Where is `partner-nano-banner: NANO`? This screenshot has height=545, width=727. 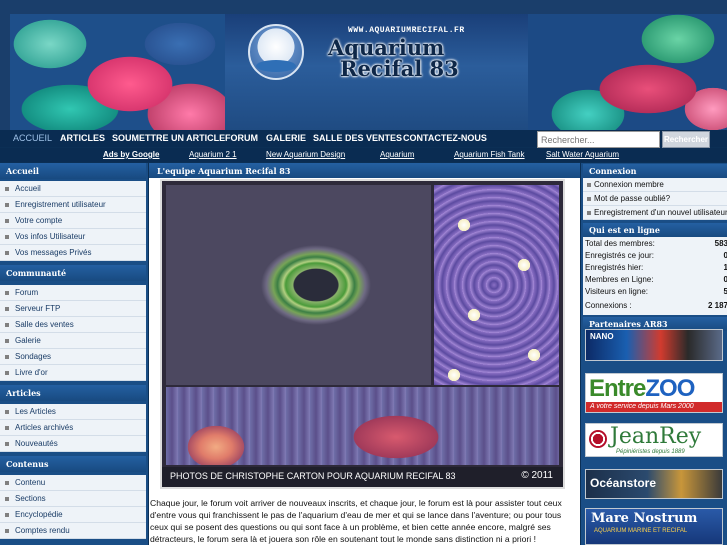 partner-nano-banner: NANO is located at coordinates (654, 345).